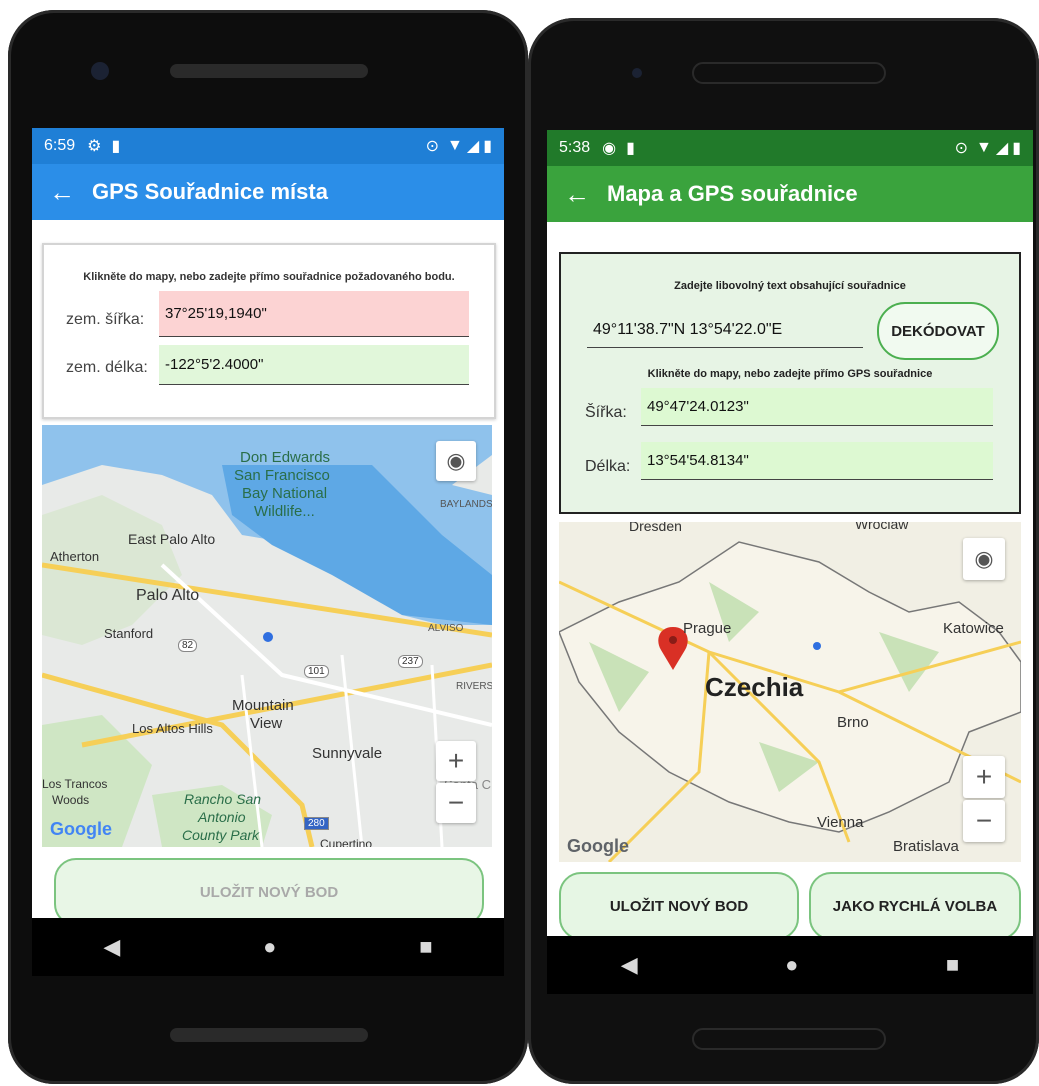  I want to click on map-label: Don Edwards, so click(285, 457).